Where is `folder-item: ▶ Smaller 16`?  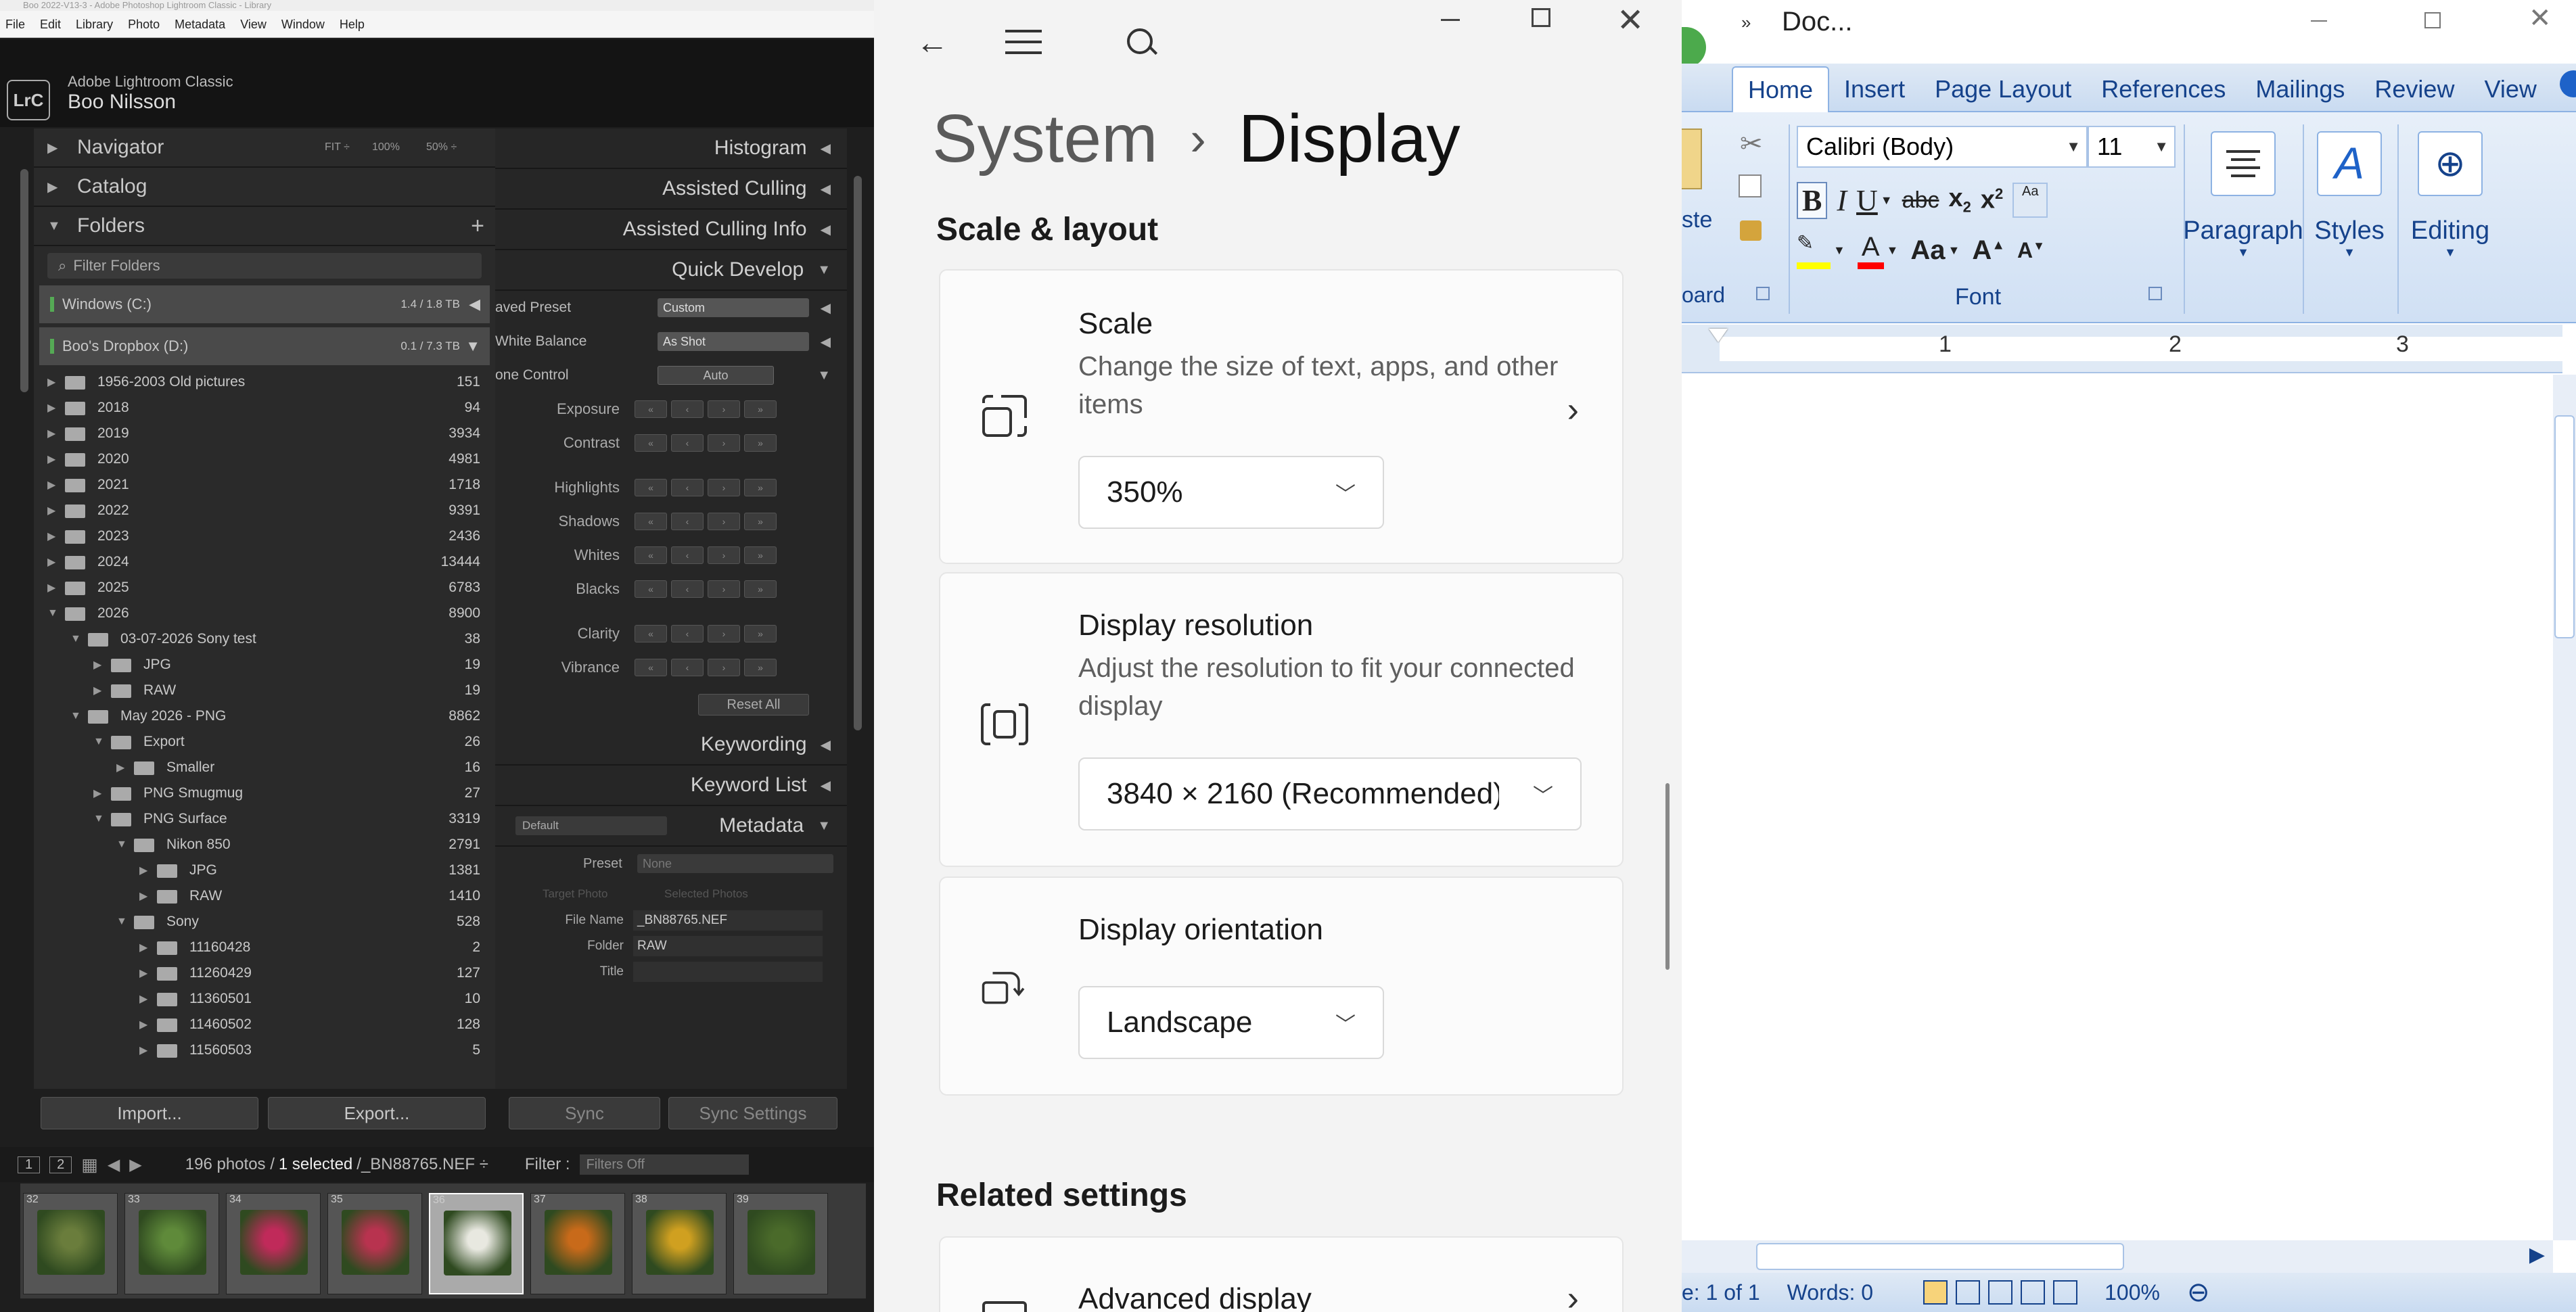
folder-item: ▶ Smaller 16 is located at coordinates (264, 768).